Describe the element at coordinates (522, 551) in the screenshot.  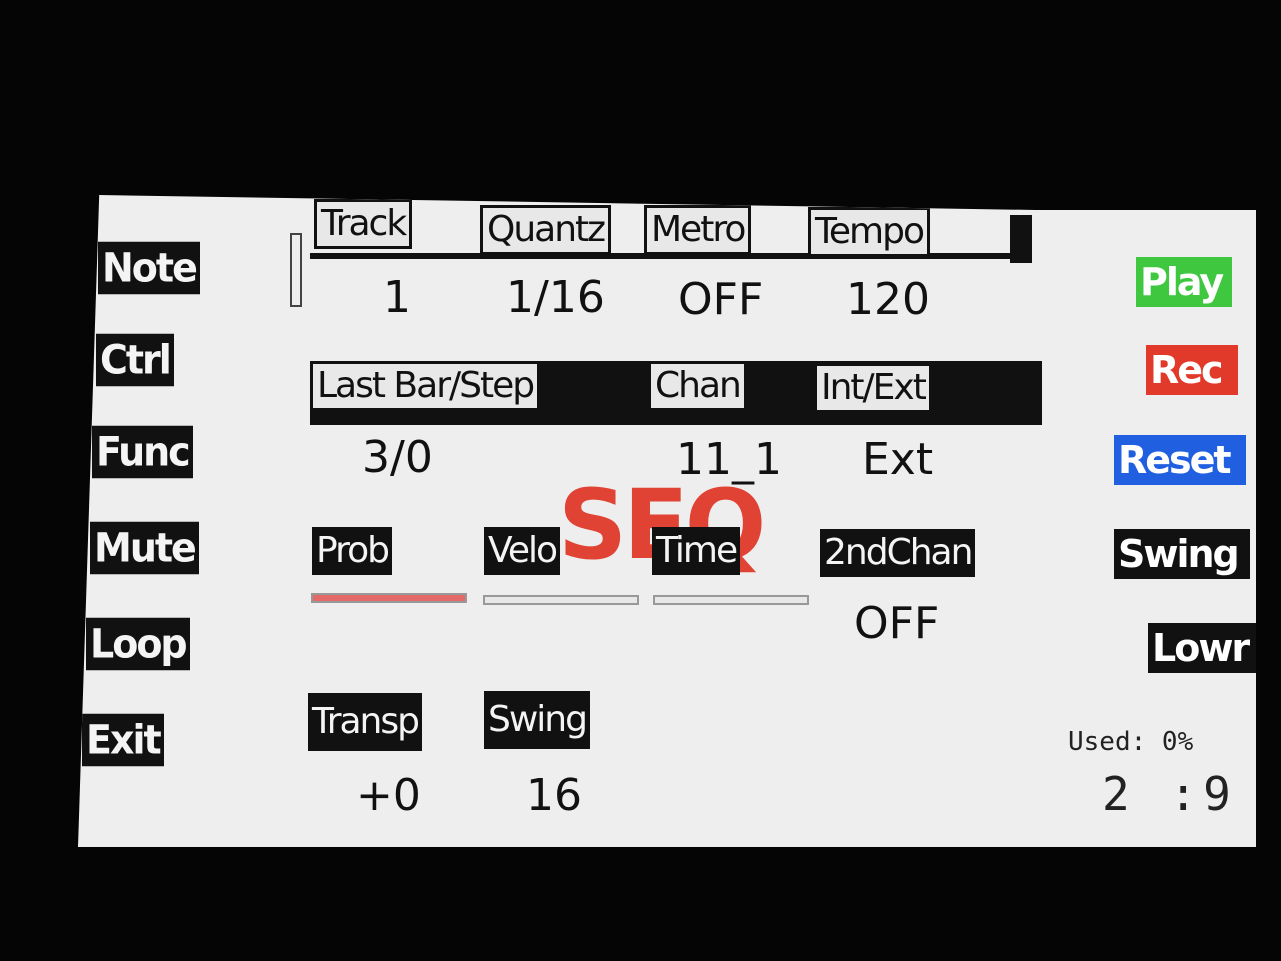
I see `velo-header: Velo` at that location.